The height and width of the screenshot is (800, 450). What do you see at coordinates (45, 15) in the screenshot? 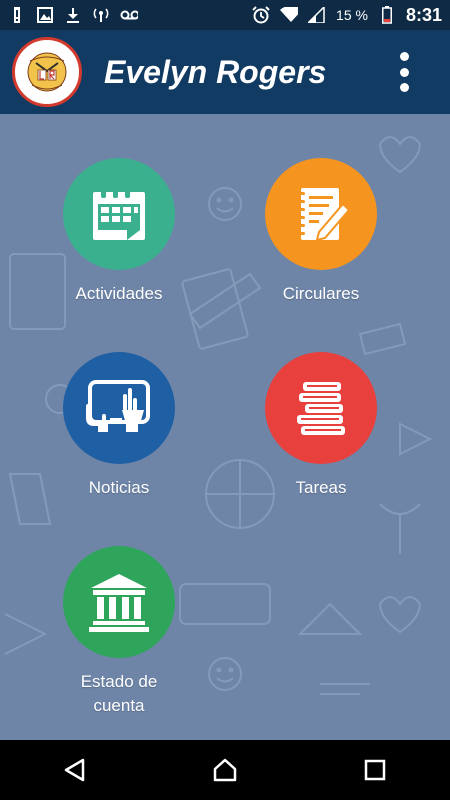
I see `image-icon` at bounding box center [45, 15].